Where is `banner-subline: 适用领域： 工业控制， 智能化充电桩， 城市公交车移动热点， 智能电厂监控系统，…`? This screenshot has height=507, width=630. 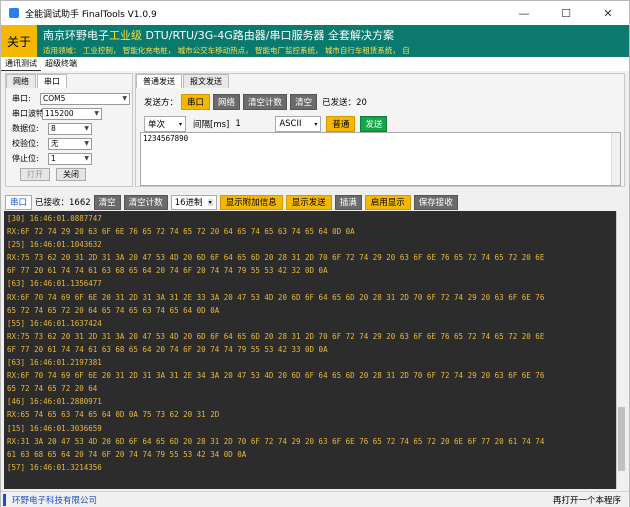 banner-subline: 适用领域： 工业控制， 智能化充电桩， 城市公交车移动热点， 智能电厂监控系统，… is located at coordinates (226, 50).